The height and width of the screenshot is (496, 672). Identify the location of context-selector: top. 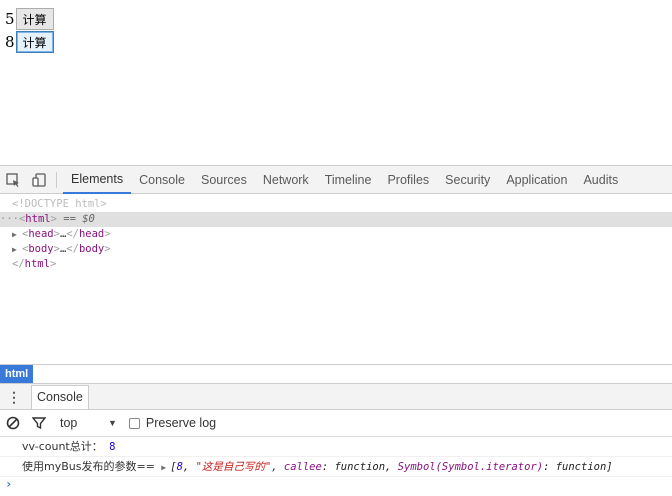
(84, 423).